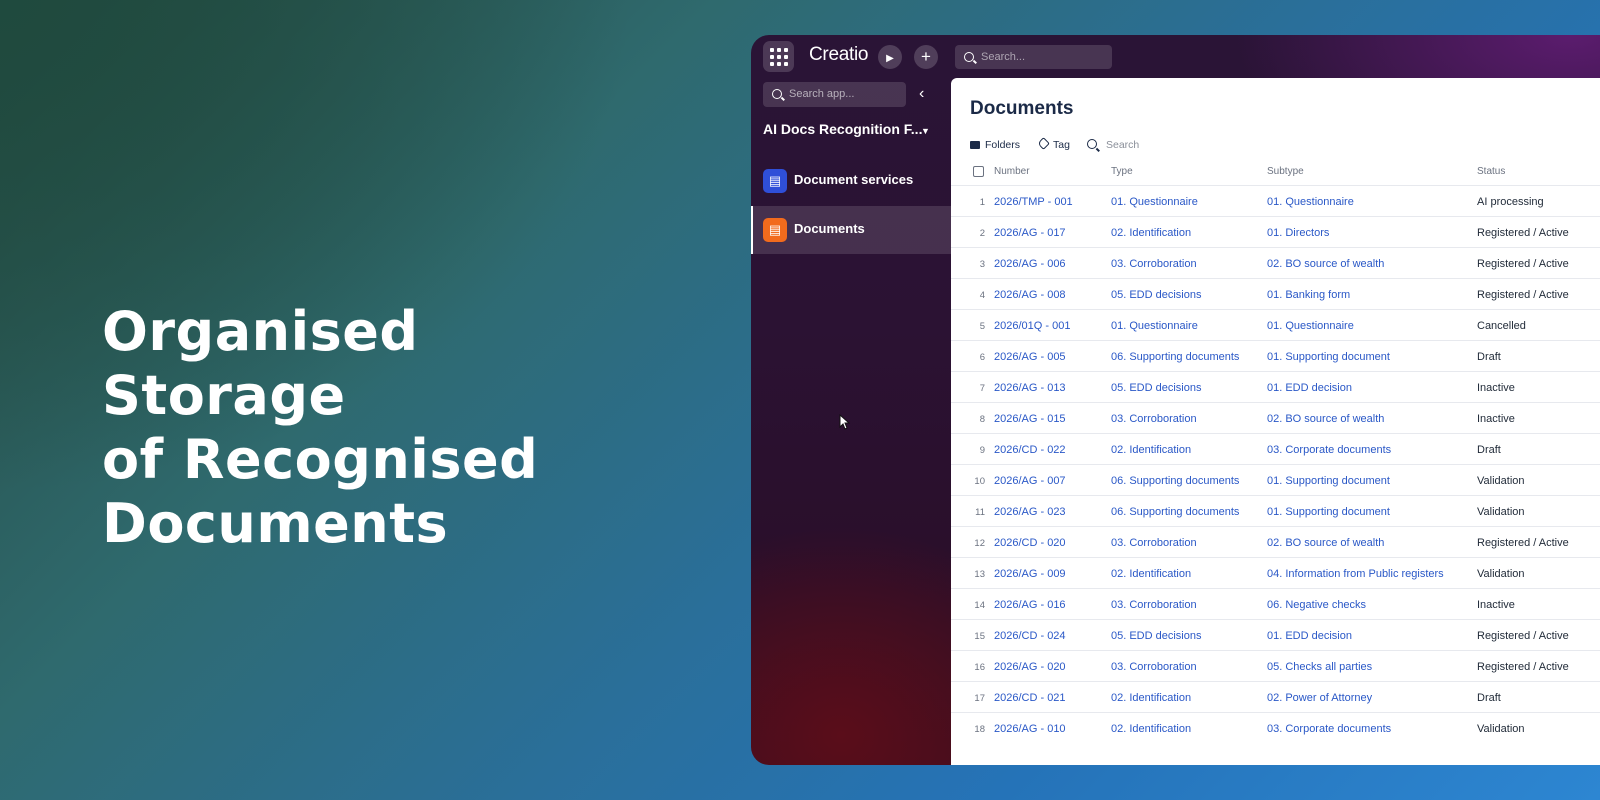 The image size is (1600, 800). I want to click on chevron-down-icon: ▼, so click(925, 131).